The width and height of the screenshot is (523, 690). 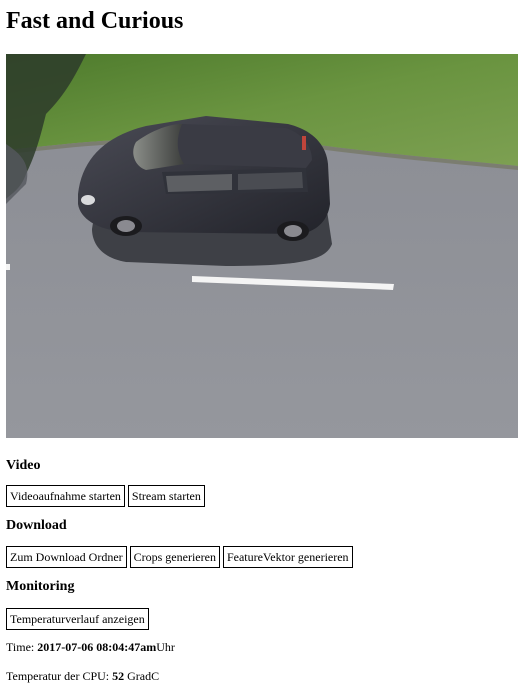 I want to click on time-value: 2017-07-06 08:04:47am, so click(x=97, y=647).